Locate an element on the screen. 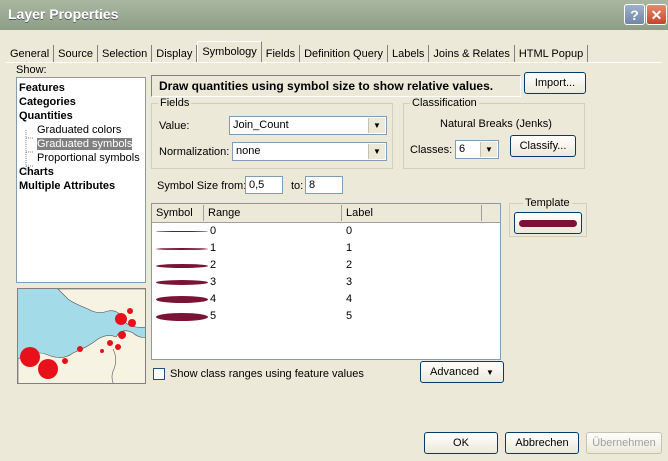 Image resolution: width=668 pixels, height=461 pixels. classification-group-label: Classification is located at coordinates (444, 103).